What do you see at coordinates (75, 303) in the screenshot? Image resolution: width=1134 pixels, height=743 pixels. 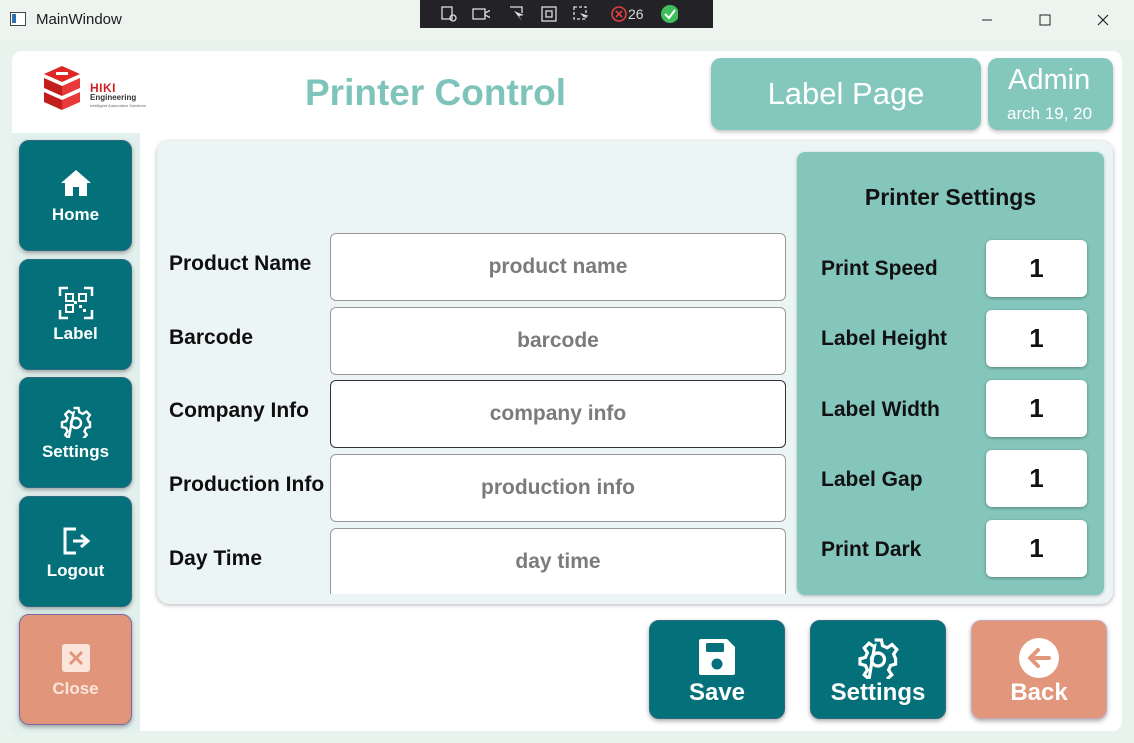 I see `qr-code-icon` at bounding box center [75, 303].